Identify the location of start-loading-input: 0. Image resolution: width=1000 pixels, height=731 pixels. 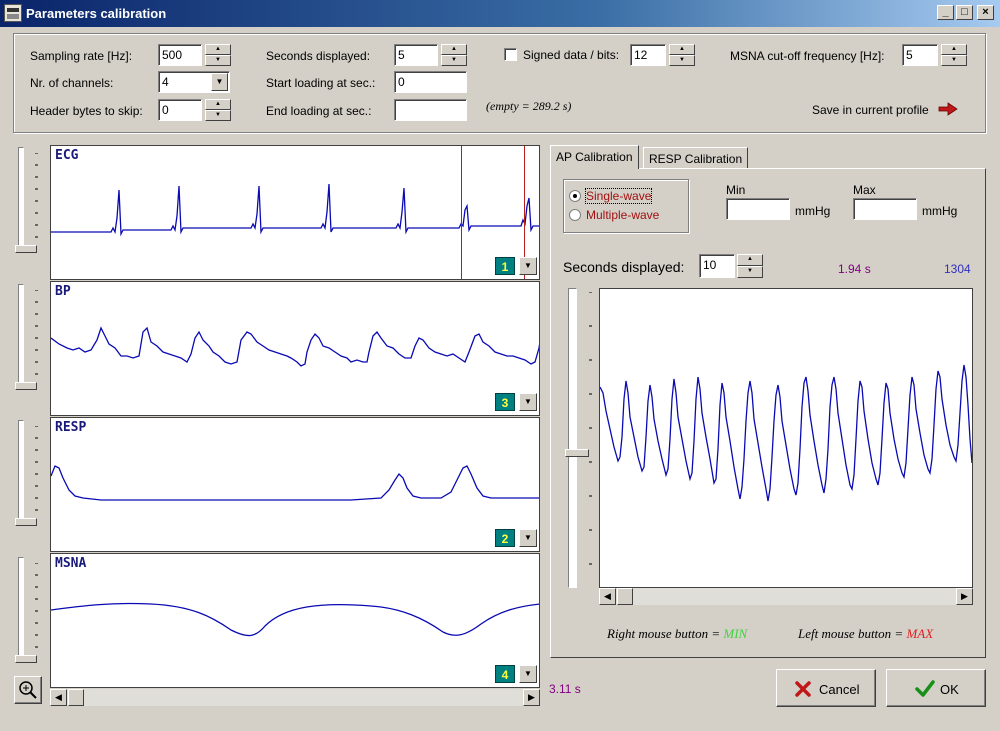
(430, 82).